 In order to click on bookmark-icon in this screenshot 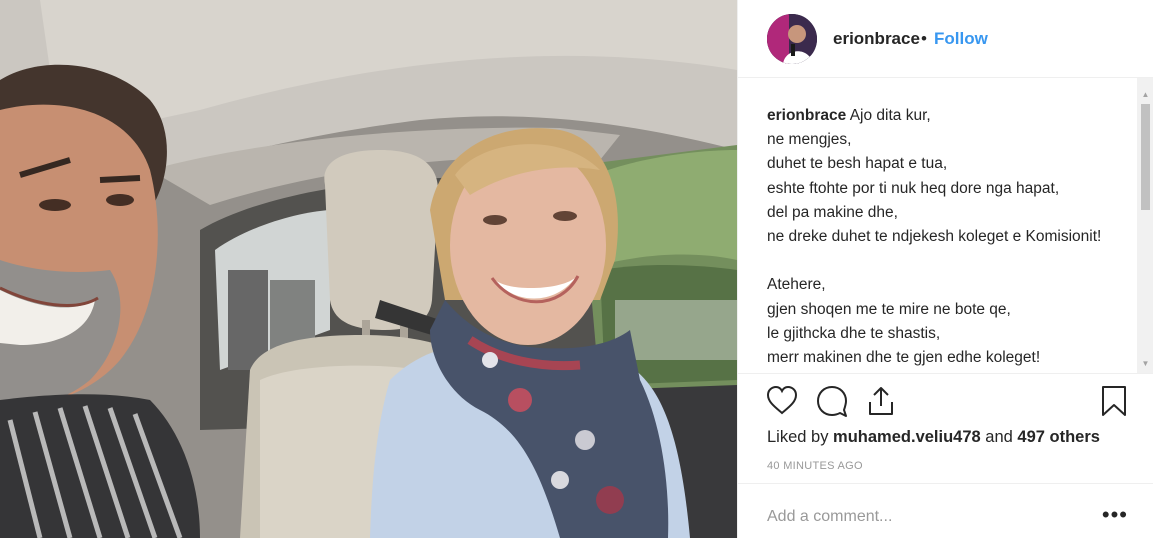, I will do `click(1114, 401)`.